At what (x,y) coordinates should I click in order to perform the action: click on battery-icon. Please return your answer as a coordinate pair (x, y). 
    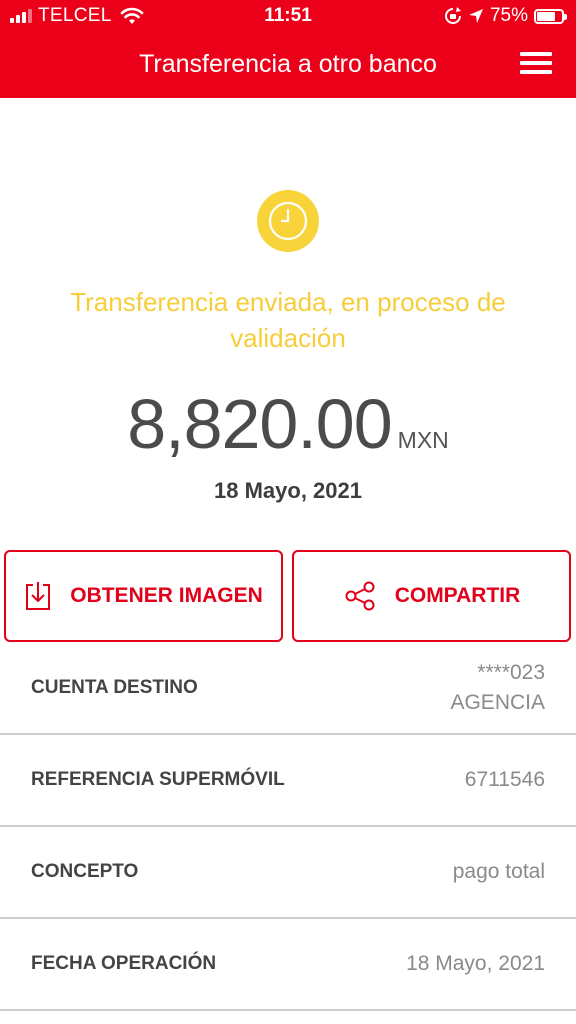
    Looking at the image, I should click on (550, 16).